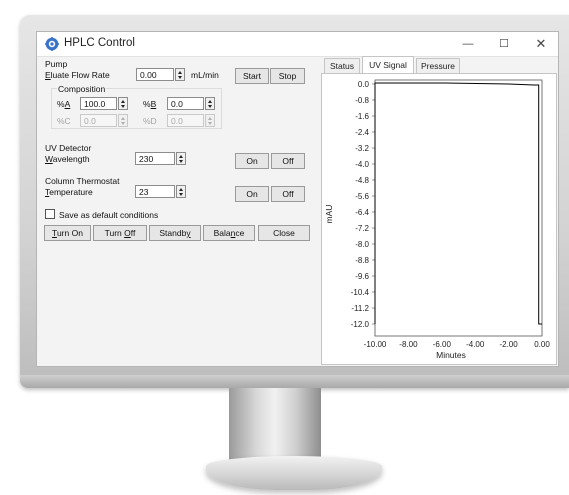  What do you see at coordinates (504, 44) in the screenshot?
I see `maximize-button: ☐` at bounding box center [504, 44].